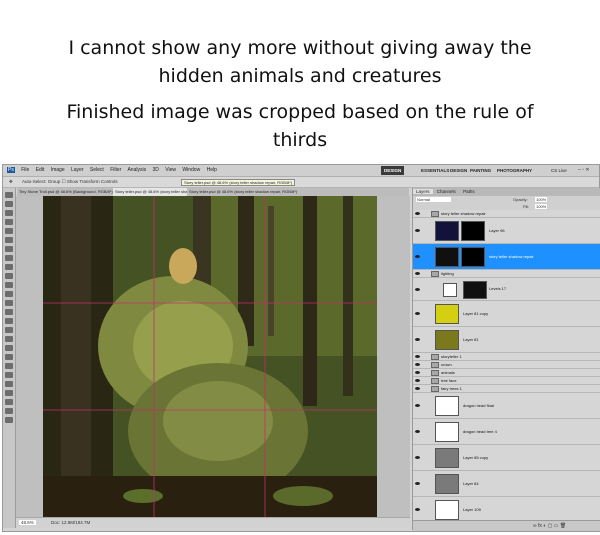  I want to click on menu-3d: 3D, so click(155, 170).